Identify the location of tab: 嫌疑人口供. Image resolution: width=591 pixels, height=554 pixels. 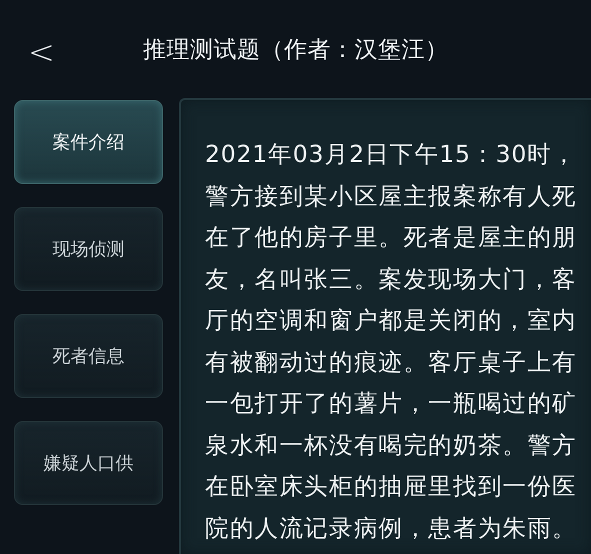
(88, 463).